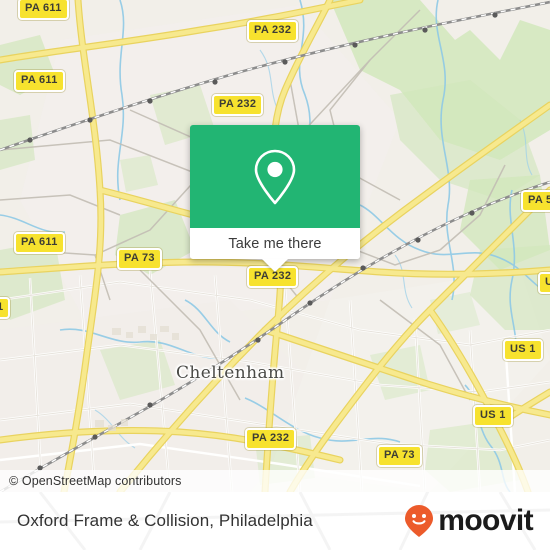  What do you see at coordinates (275, 481) in the screenshot?
I see `map-attribution: © OpenStreetMap contributors` at bounding box center [275, 481].